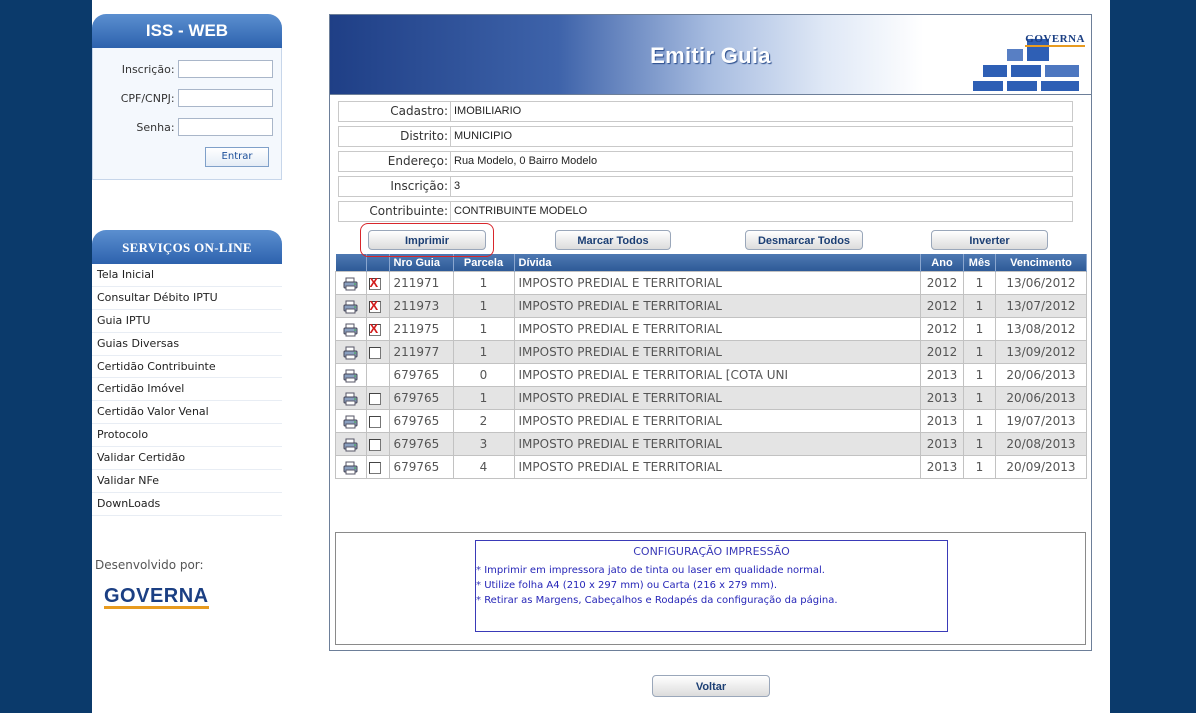 The width and height of the screenshot is (1196, 713). Describe the element at coordinates (187, 321) in the screenshot. I see `sidebar-item: Guia IPTU` at that location.